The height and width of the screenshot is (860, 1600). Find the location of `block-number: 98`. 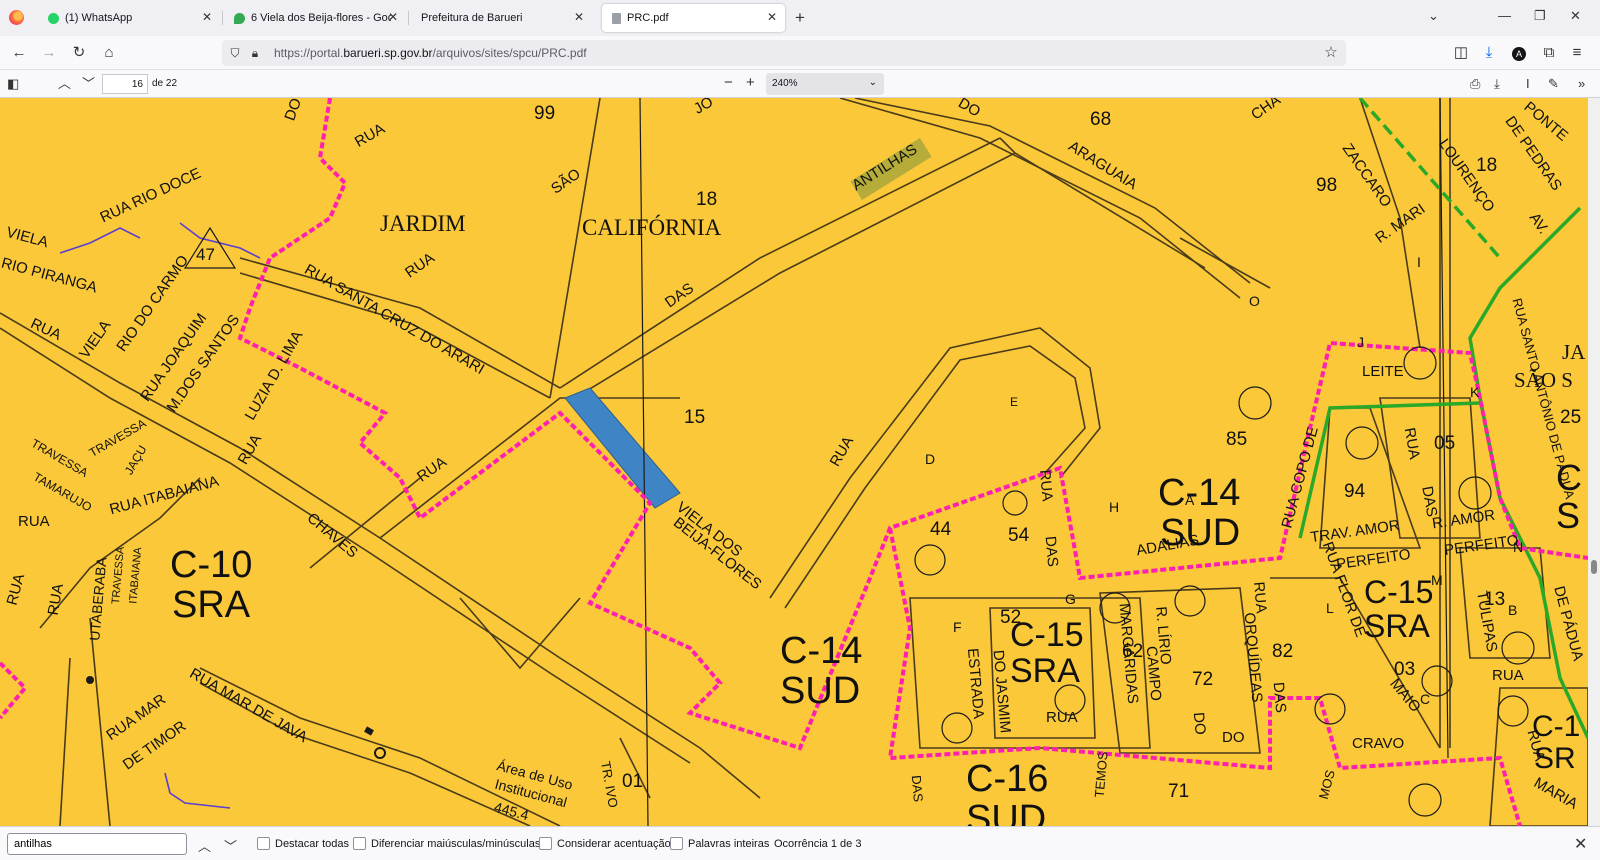

block-number: 98 is located at coordinates (1327, 185).